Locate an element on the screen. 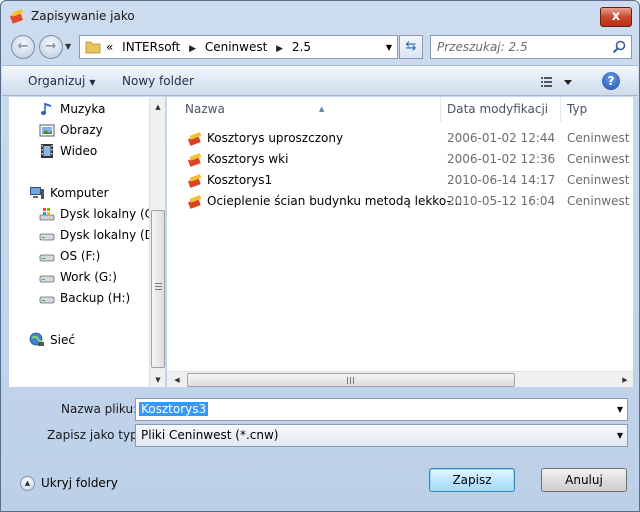 The image size is (640, 512). sidebar-item-label: Wideo is located at coordinates (79, 151).